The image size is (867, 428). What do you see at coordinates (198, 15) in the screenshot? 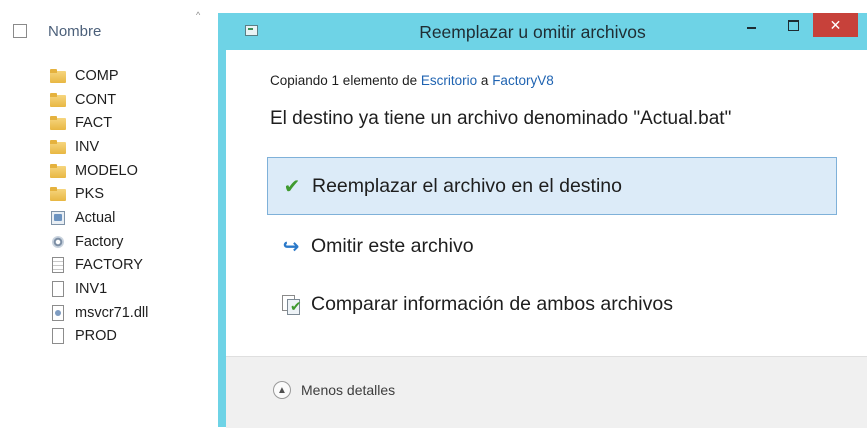
I see `sort-ascending-icon: ^` at bounding box center [198, 15].